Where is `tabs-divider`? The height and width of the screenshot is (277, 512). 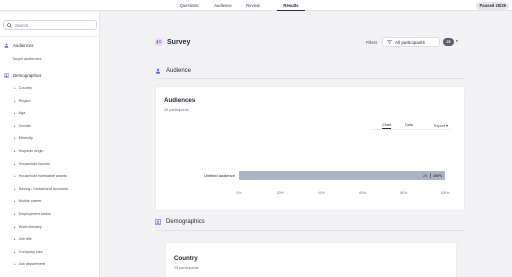 tabs-divider is located at coordinates (411, 129).